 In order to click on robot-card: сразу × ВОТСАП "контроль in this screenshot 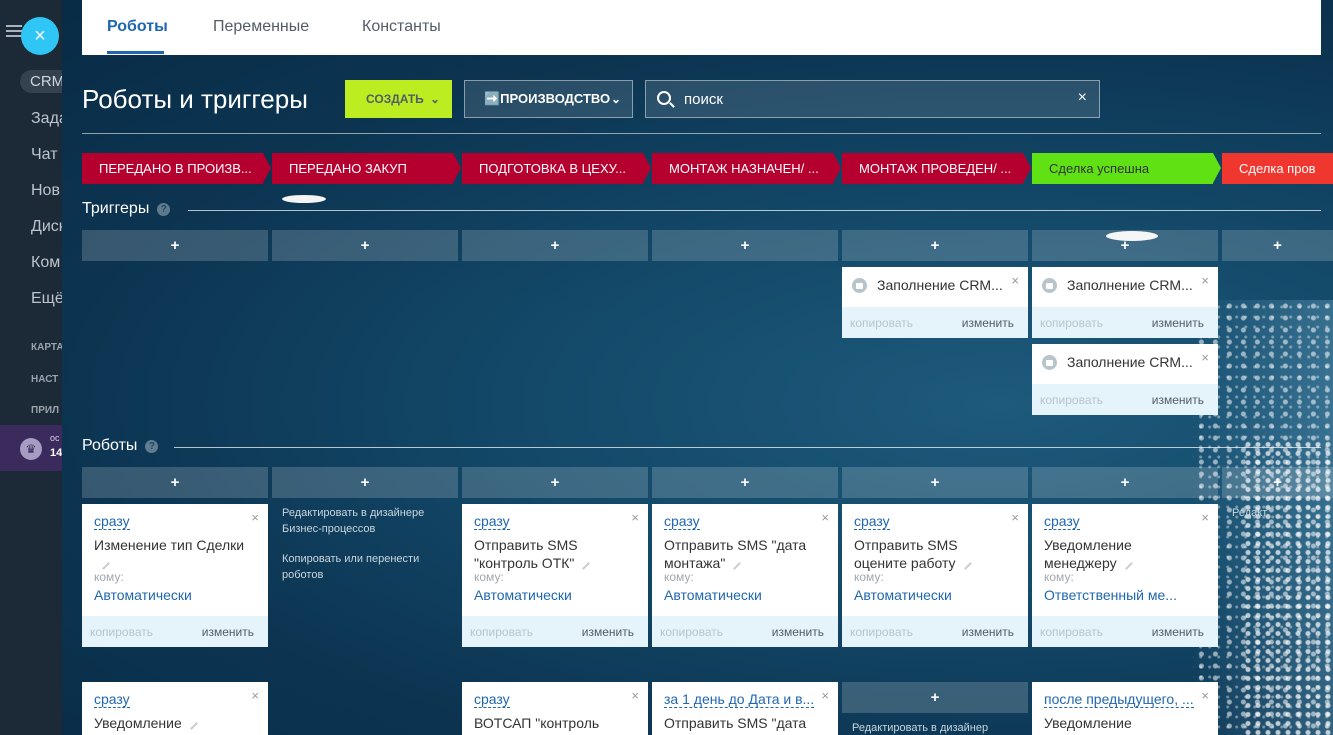, I will do `click(555, 708)`.